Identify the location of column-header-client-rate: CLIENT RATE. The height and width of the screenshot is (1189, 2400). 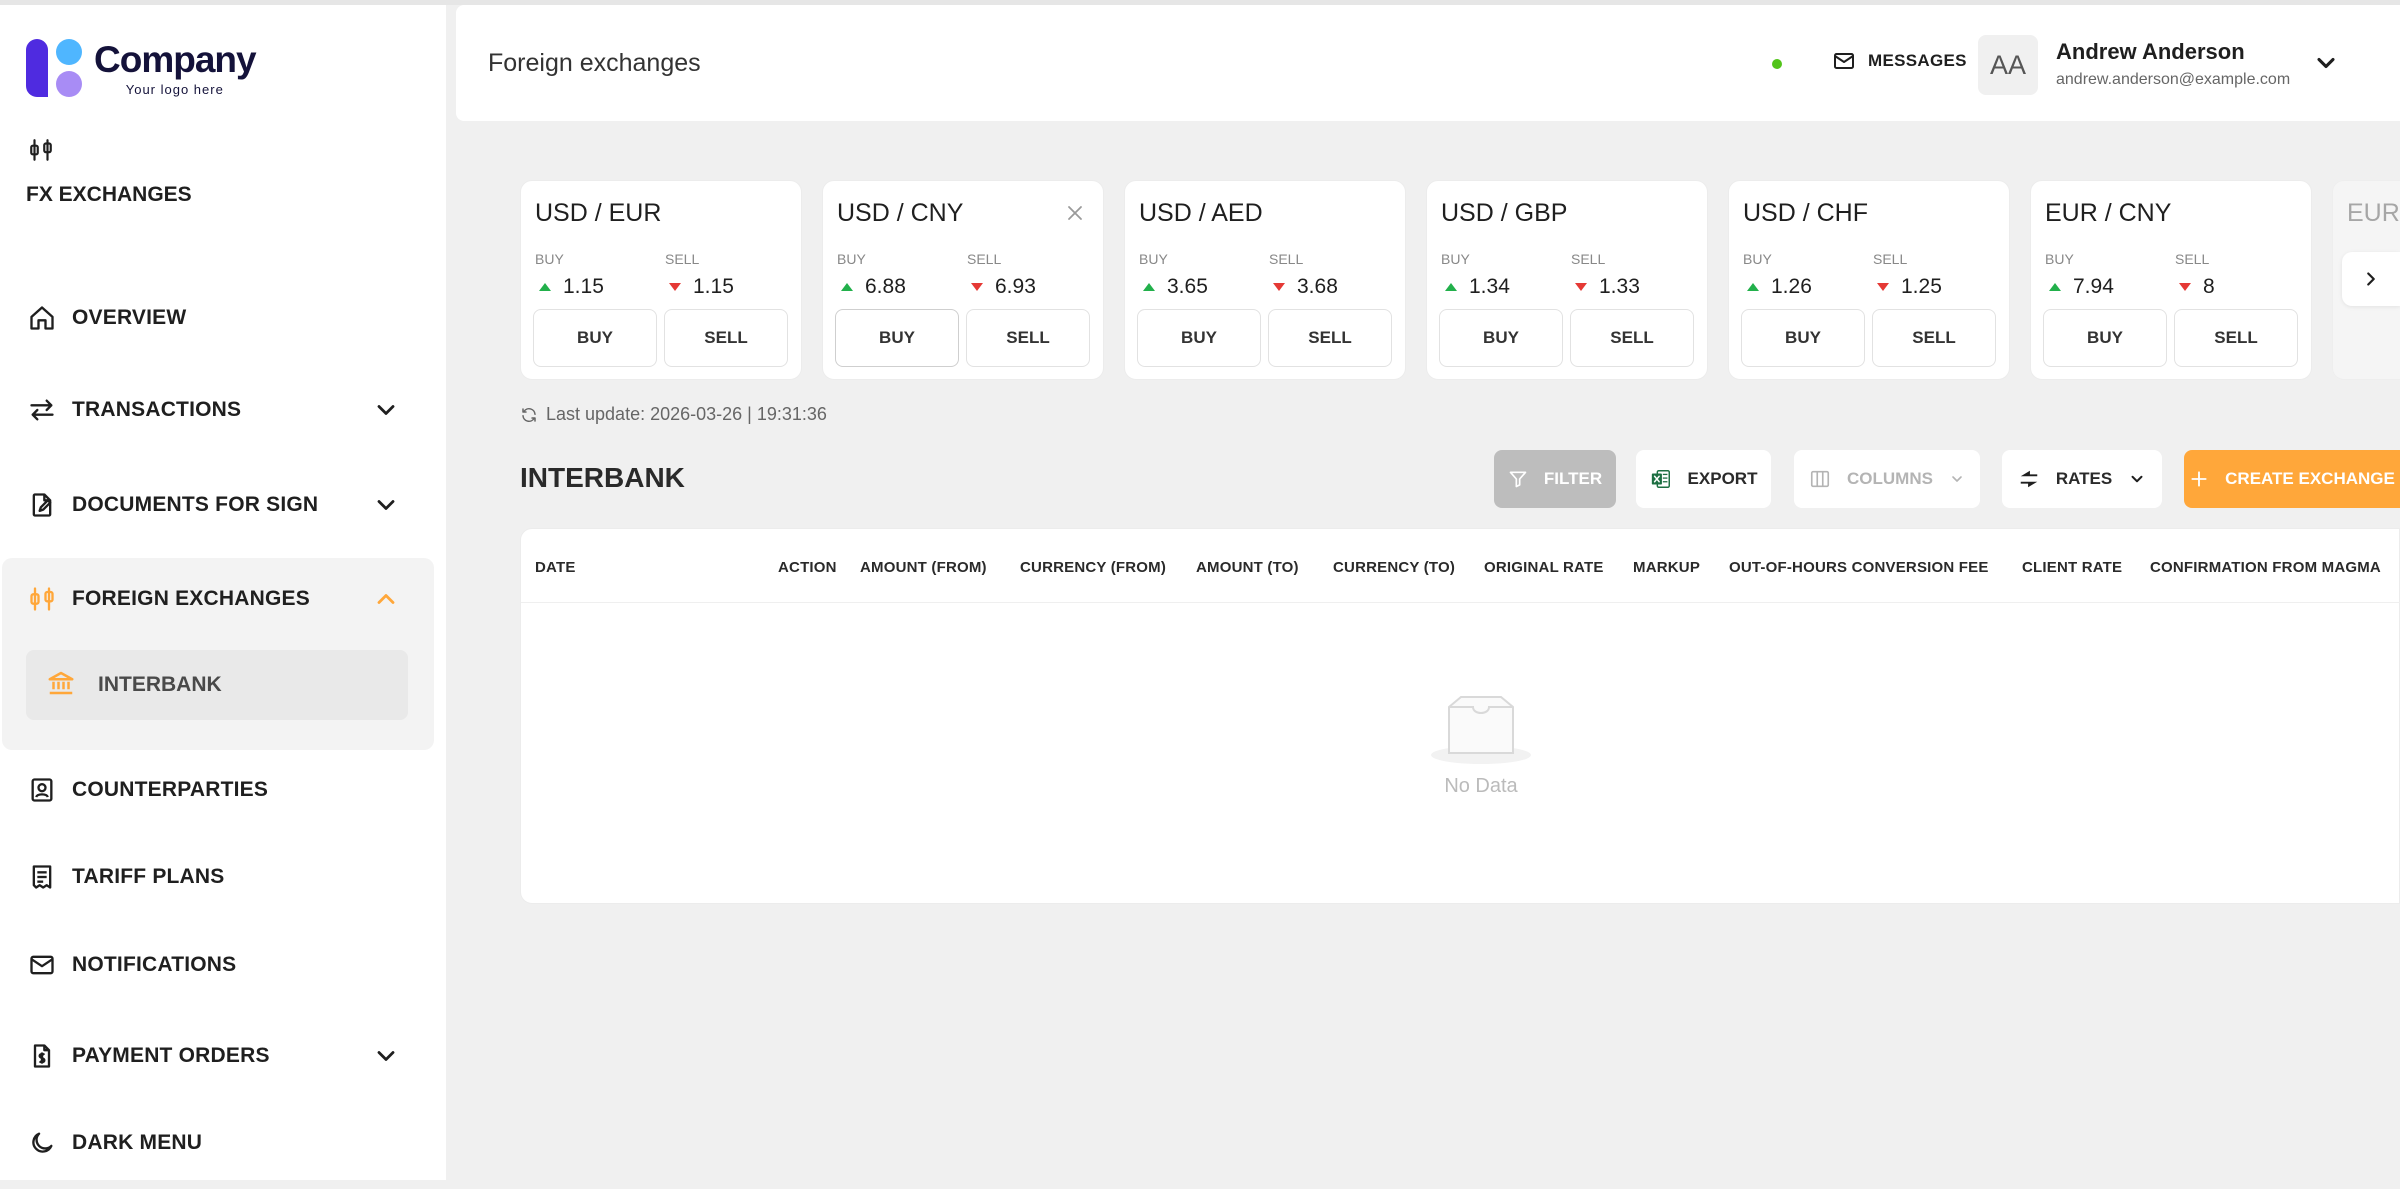
(2072, 567).